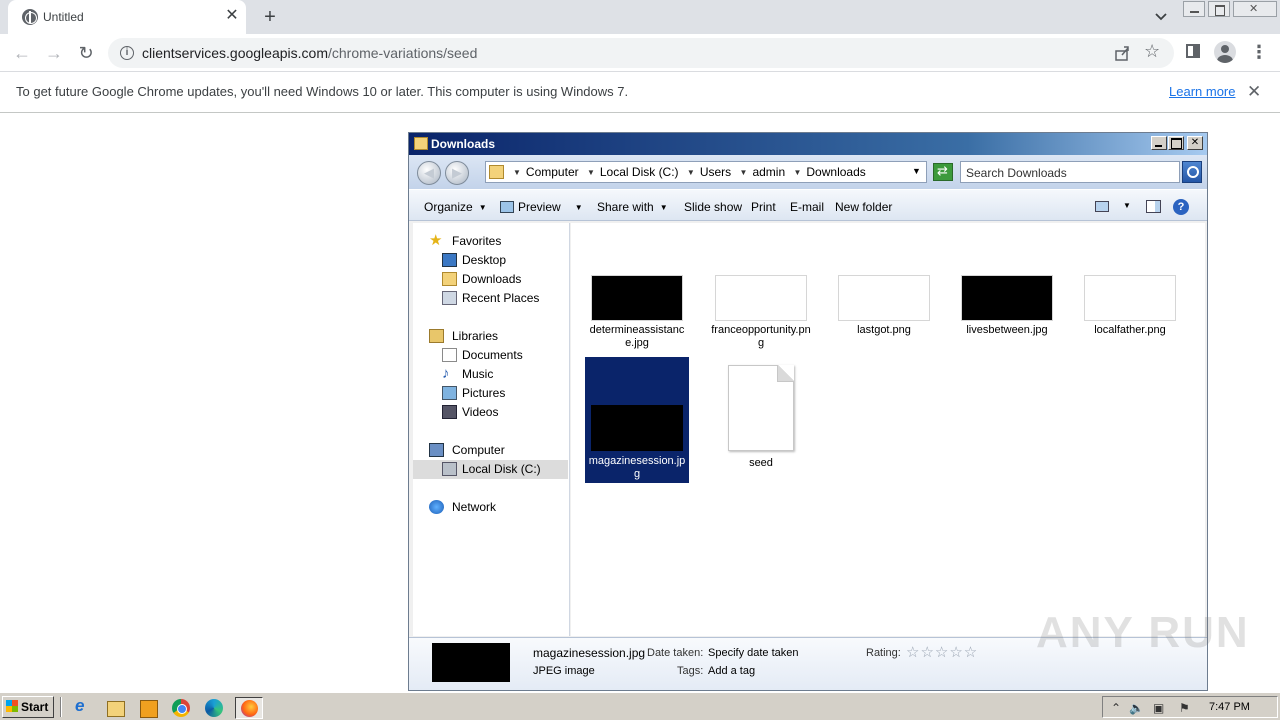  Describe the element at coordinates (1255, 9) in the screenshot. I see `close-window-button` at that location.